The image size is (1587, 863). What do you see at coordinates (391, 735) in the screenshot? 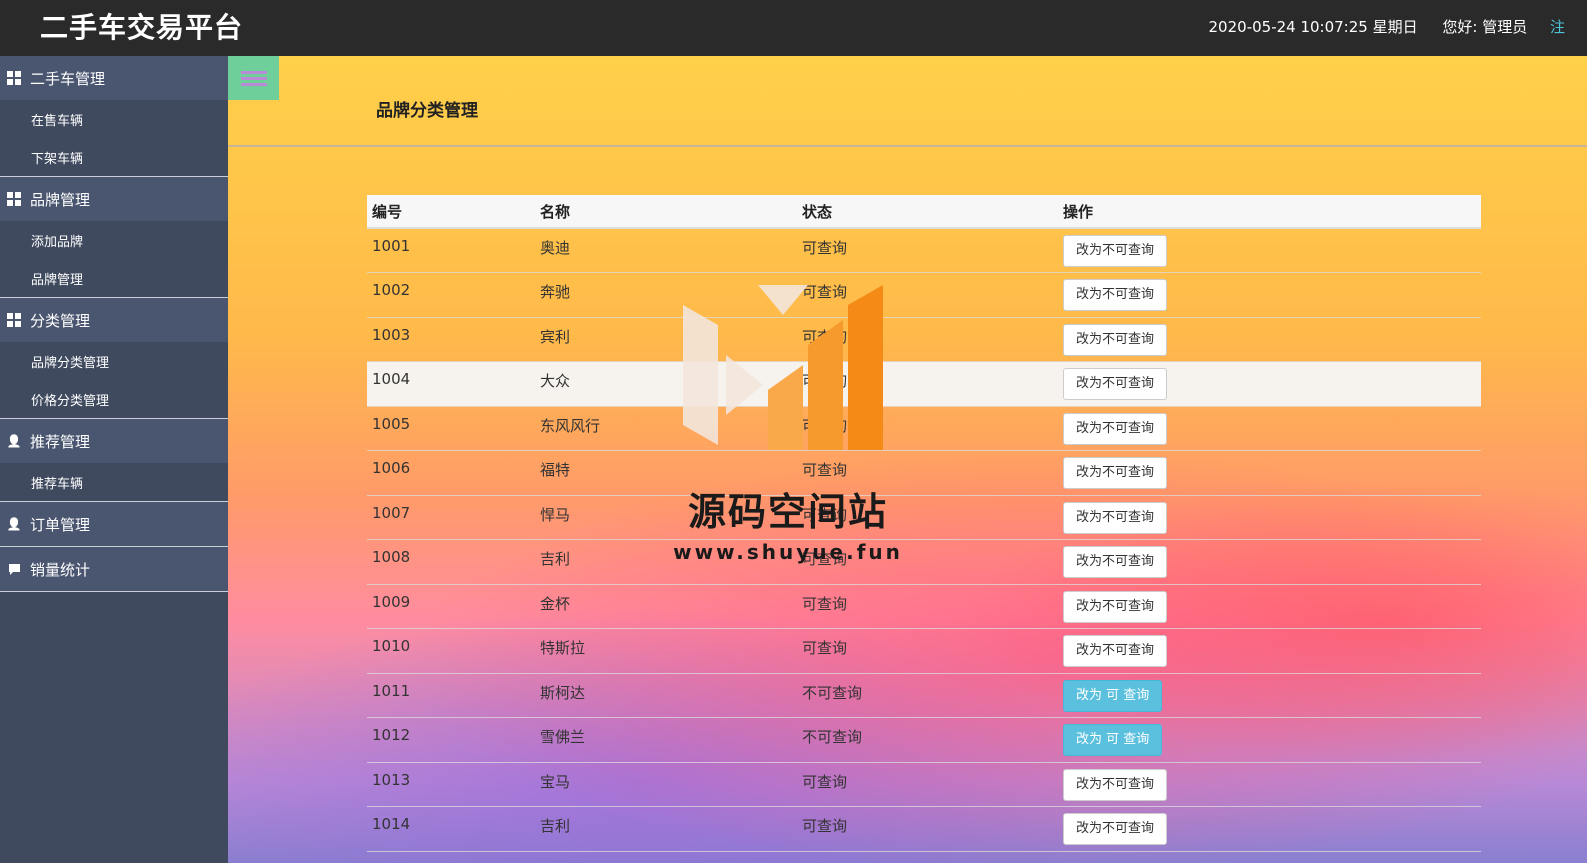
I see `cell-id: 1012` at bounding box center [391, 735].